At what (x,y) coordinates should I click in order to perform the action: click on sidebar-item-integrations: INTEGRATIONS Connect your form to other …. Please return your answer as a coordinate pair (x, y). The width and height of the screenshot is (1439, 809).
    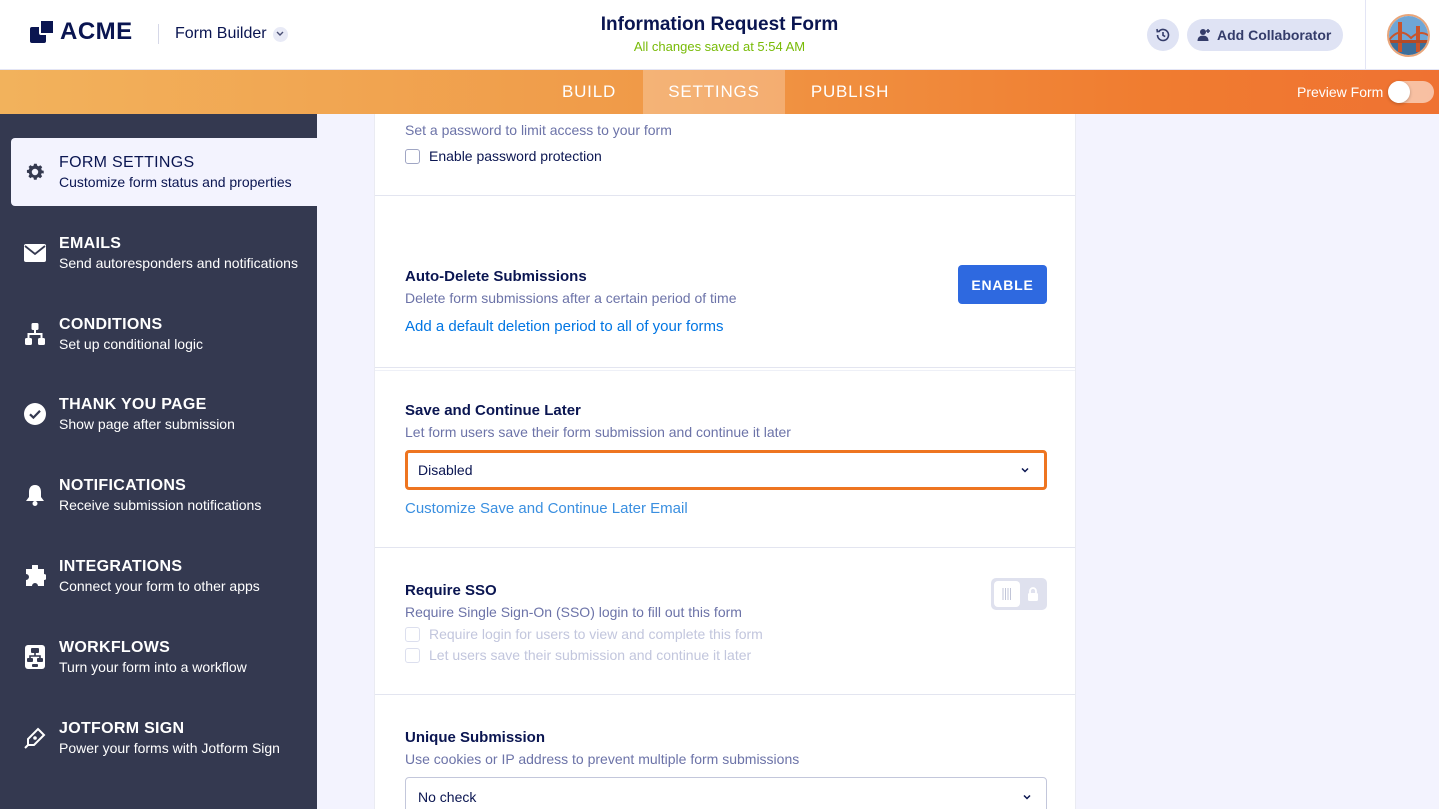
    Looking at the image, I should click on (164, 576).